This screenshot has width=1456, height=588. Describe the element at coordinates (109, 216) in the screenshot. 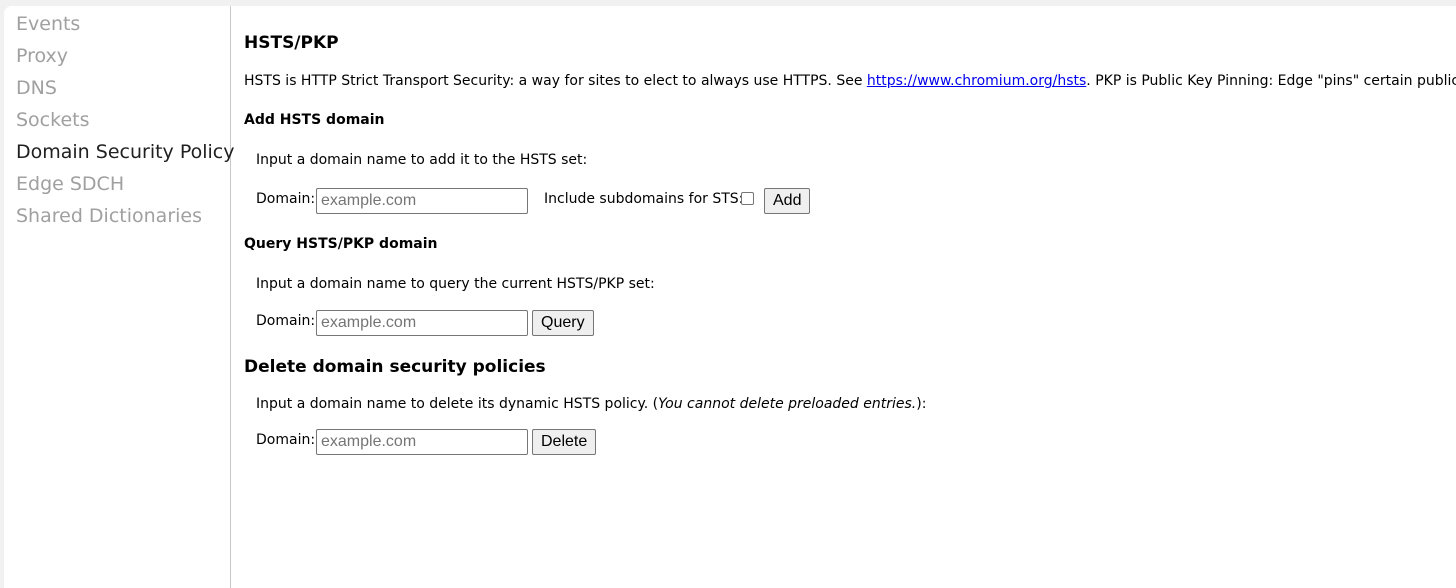

I see `sidebar-item-shared-dictionaries: Shared Dictionaries` at that location.